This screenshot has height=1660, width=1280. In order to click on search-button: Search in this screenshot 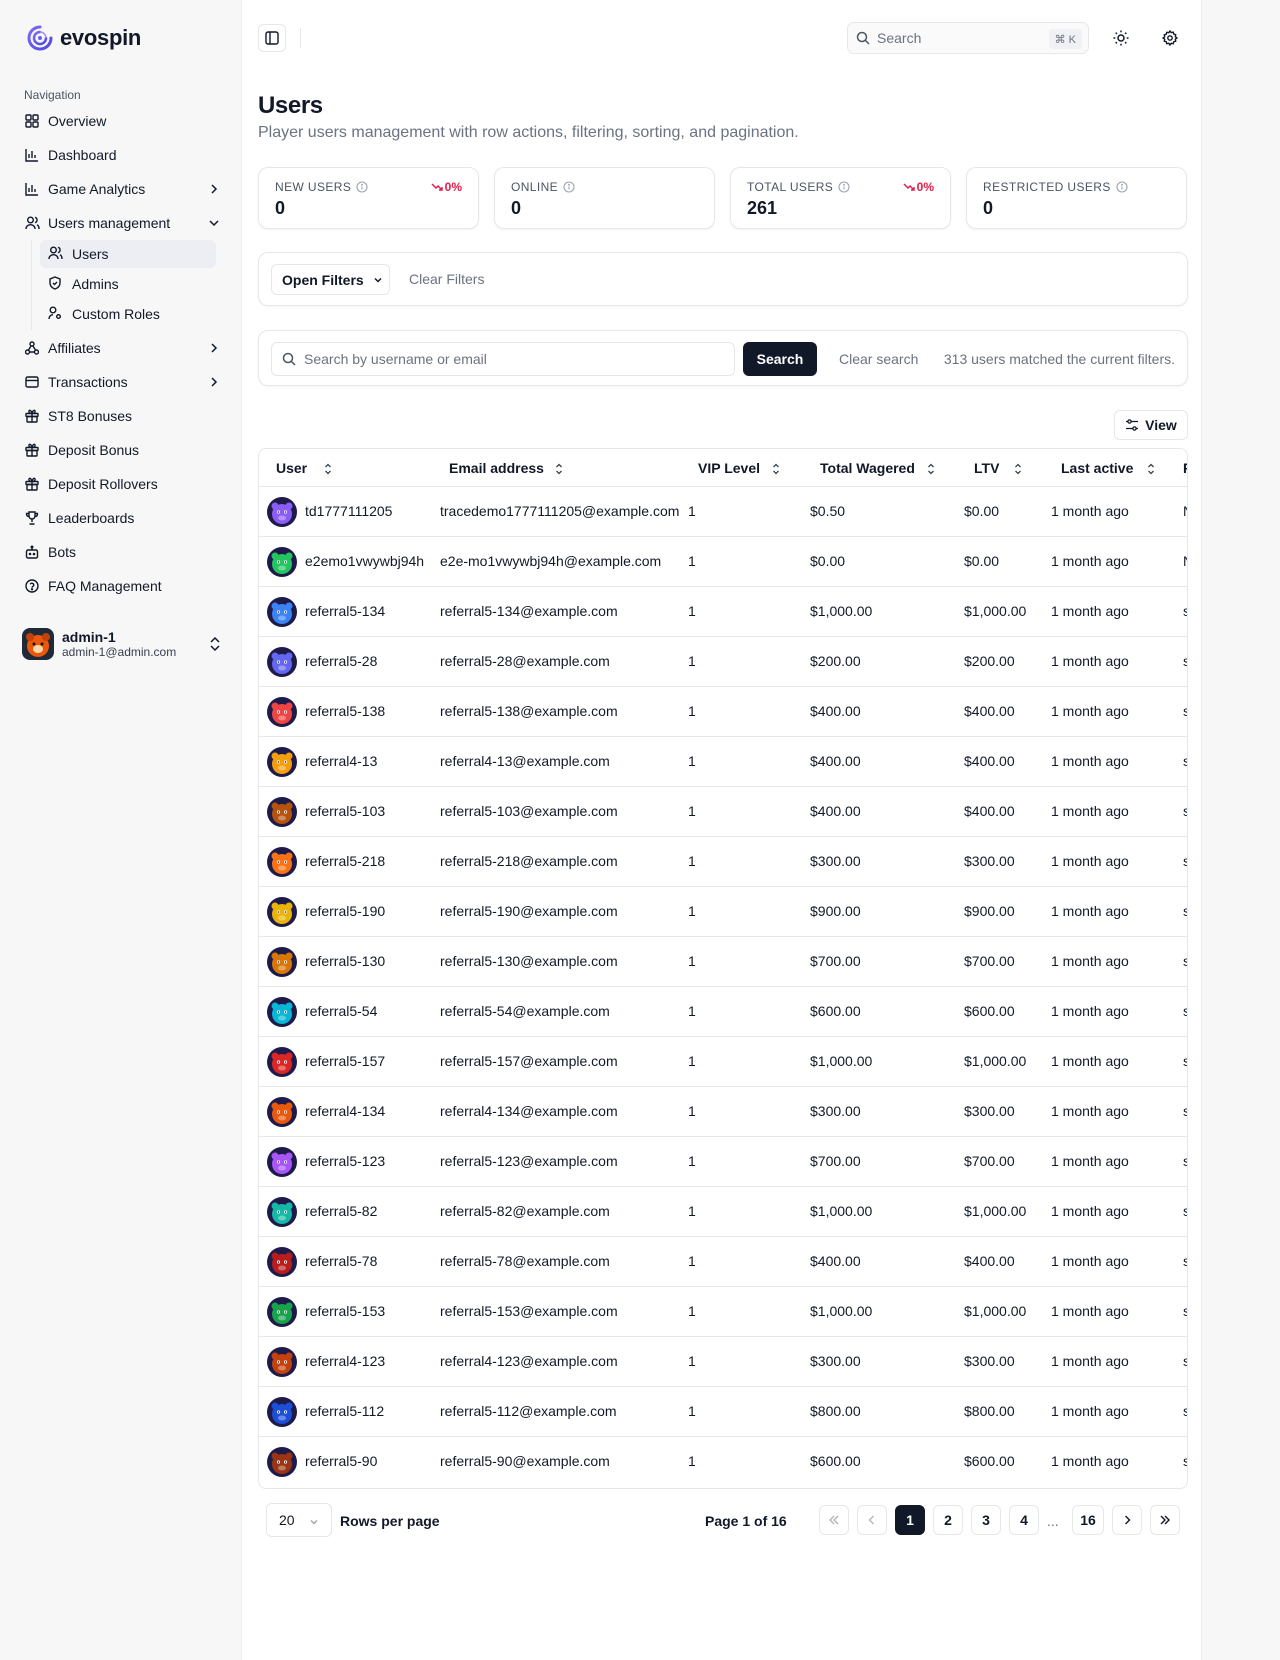, I will do `click(780, 359)`.